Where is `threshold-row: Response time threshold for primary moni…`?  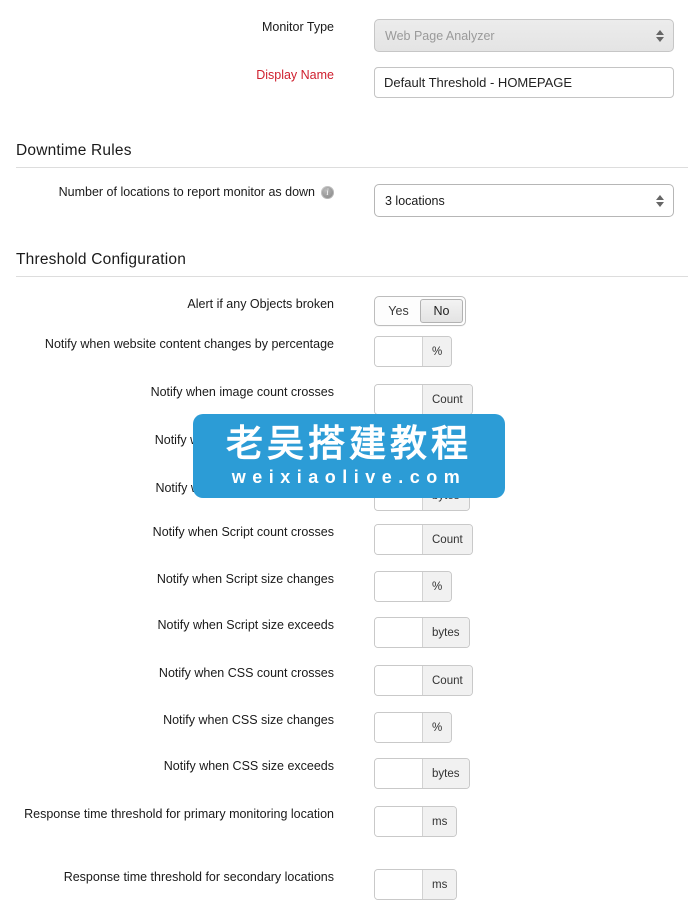 threshold-row: Response time threshold for primary moni… is located at coordinates (344, 821).